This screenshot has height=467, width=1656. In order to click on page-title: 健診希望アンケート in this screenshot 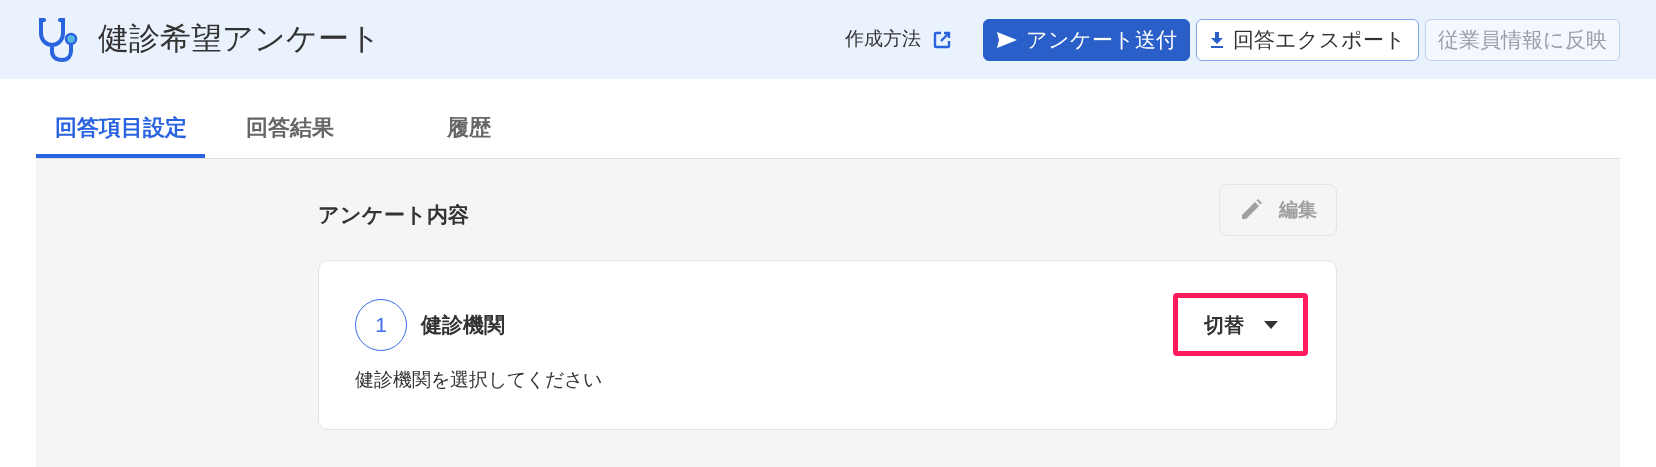, I will do `click(239, 39)`.